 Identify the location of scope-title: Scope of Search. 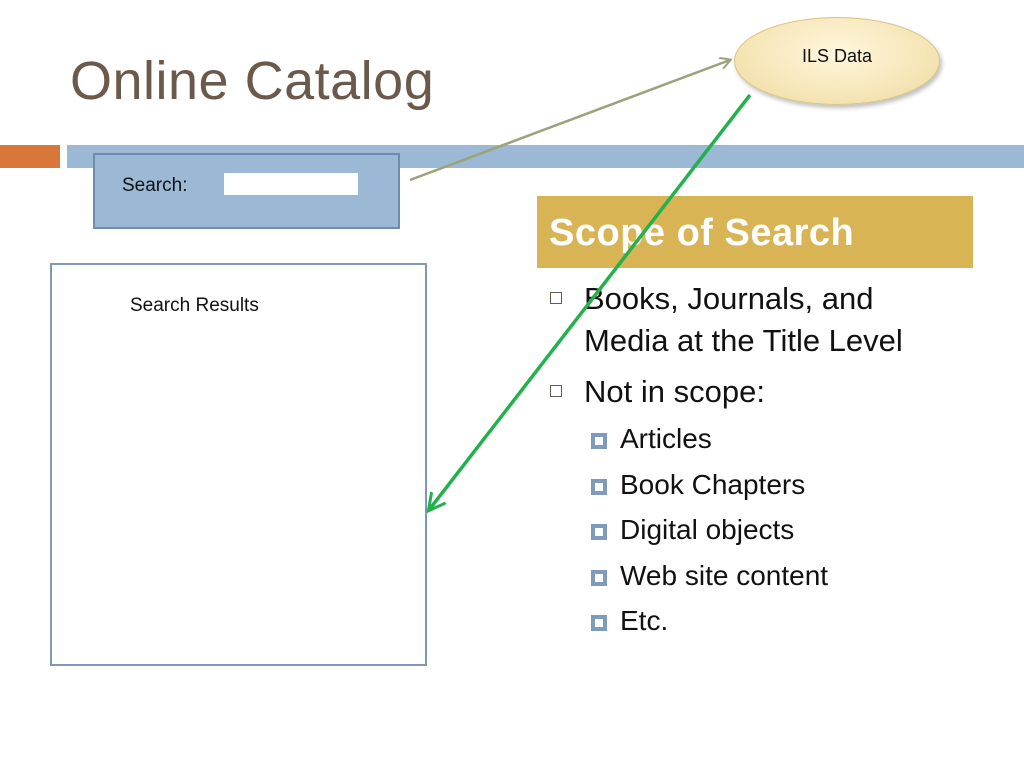
(702, 233).